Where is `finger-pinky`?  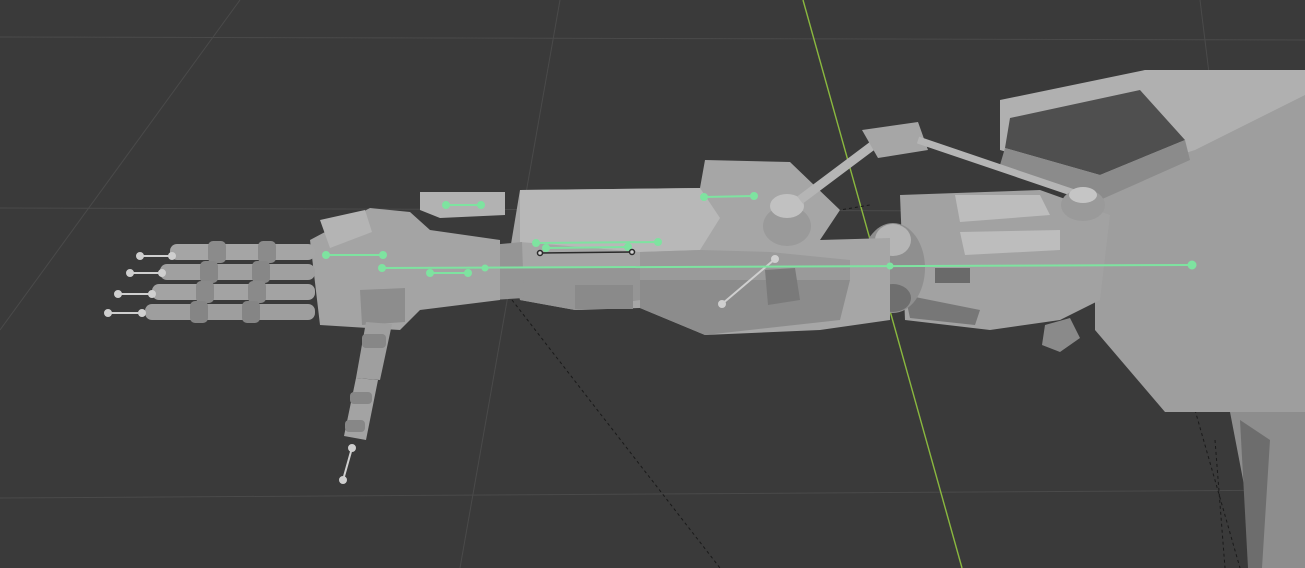
finger-pinky is located at coordinates (230, 312).